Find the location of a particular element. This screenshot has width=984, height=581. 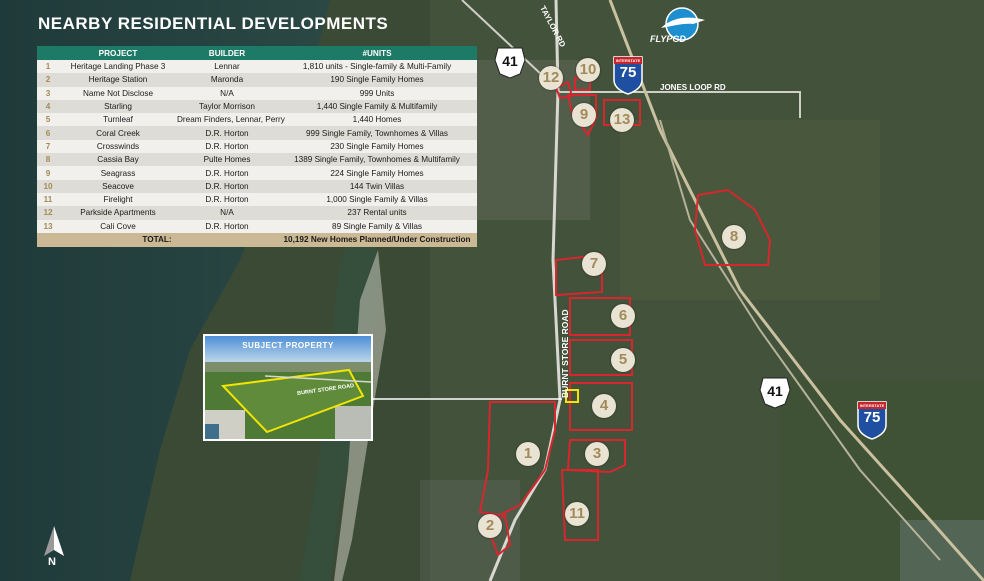

header-units: #UNITS is located at coordinates (377, 53).